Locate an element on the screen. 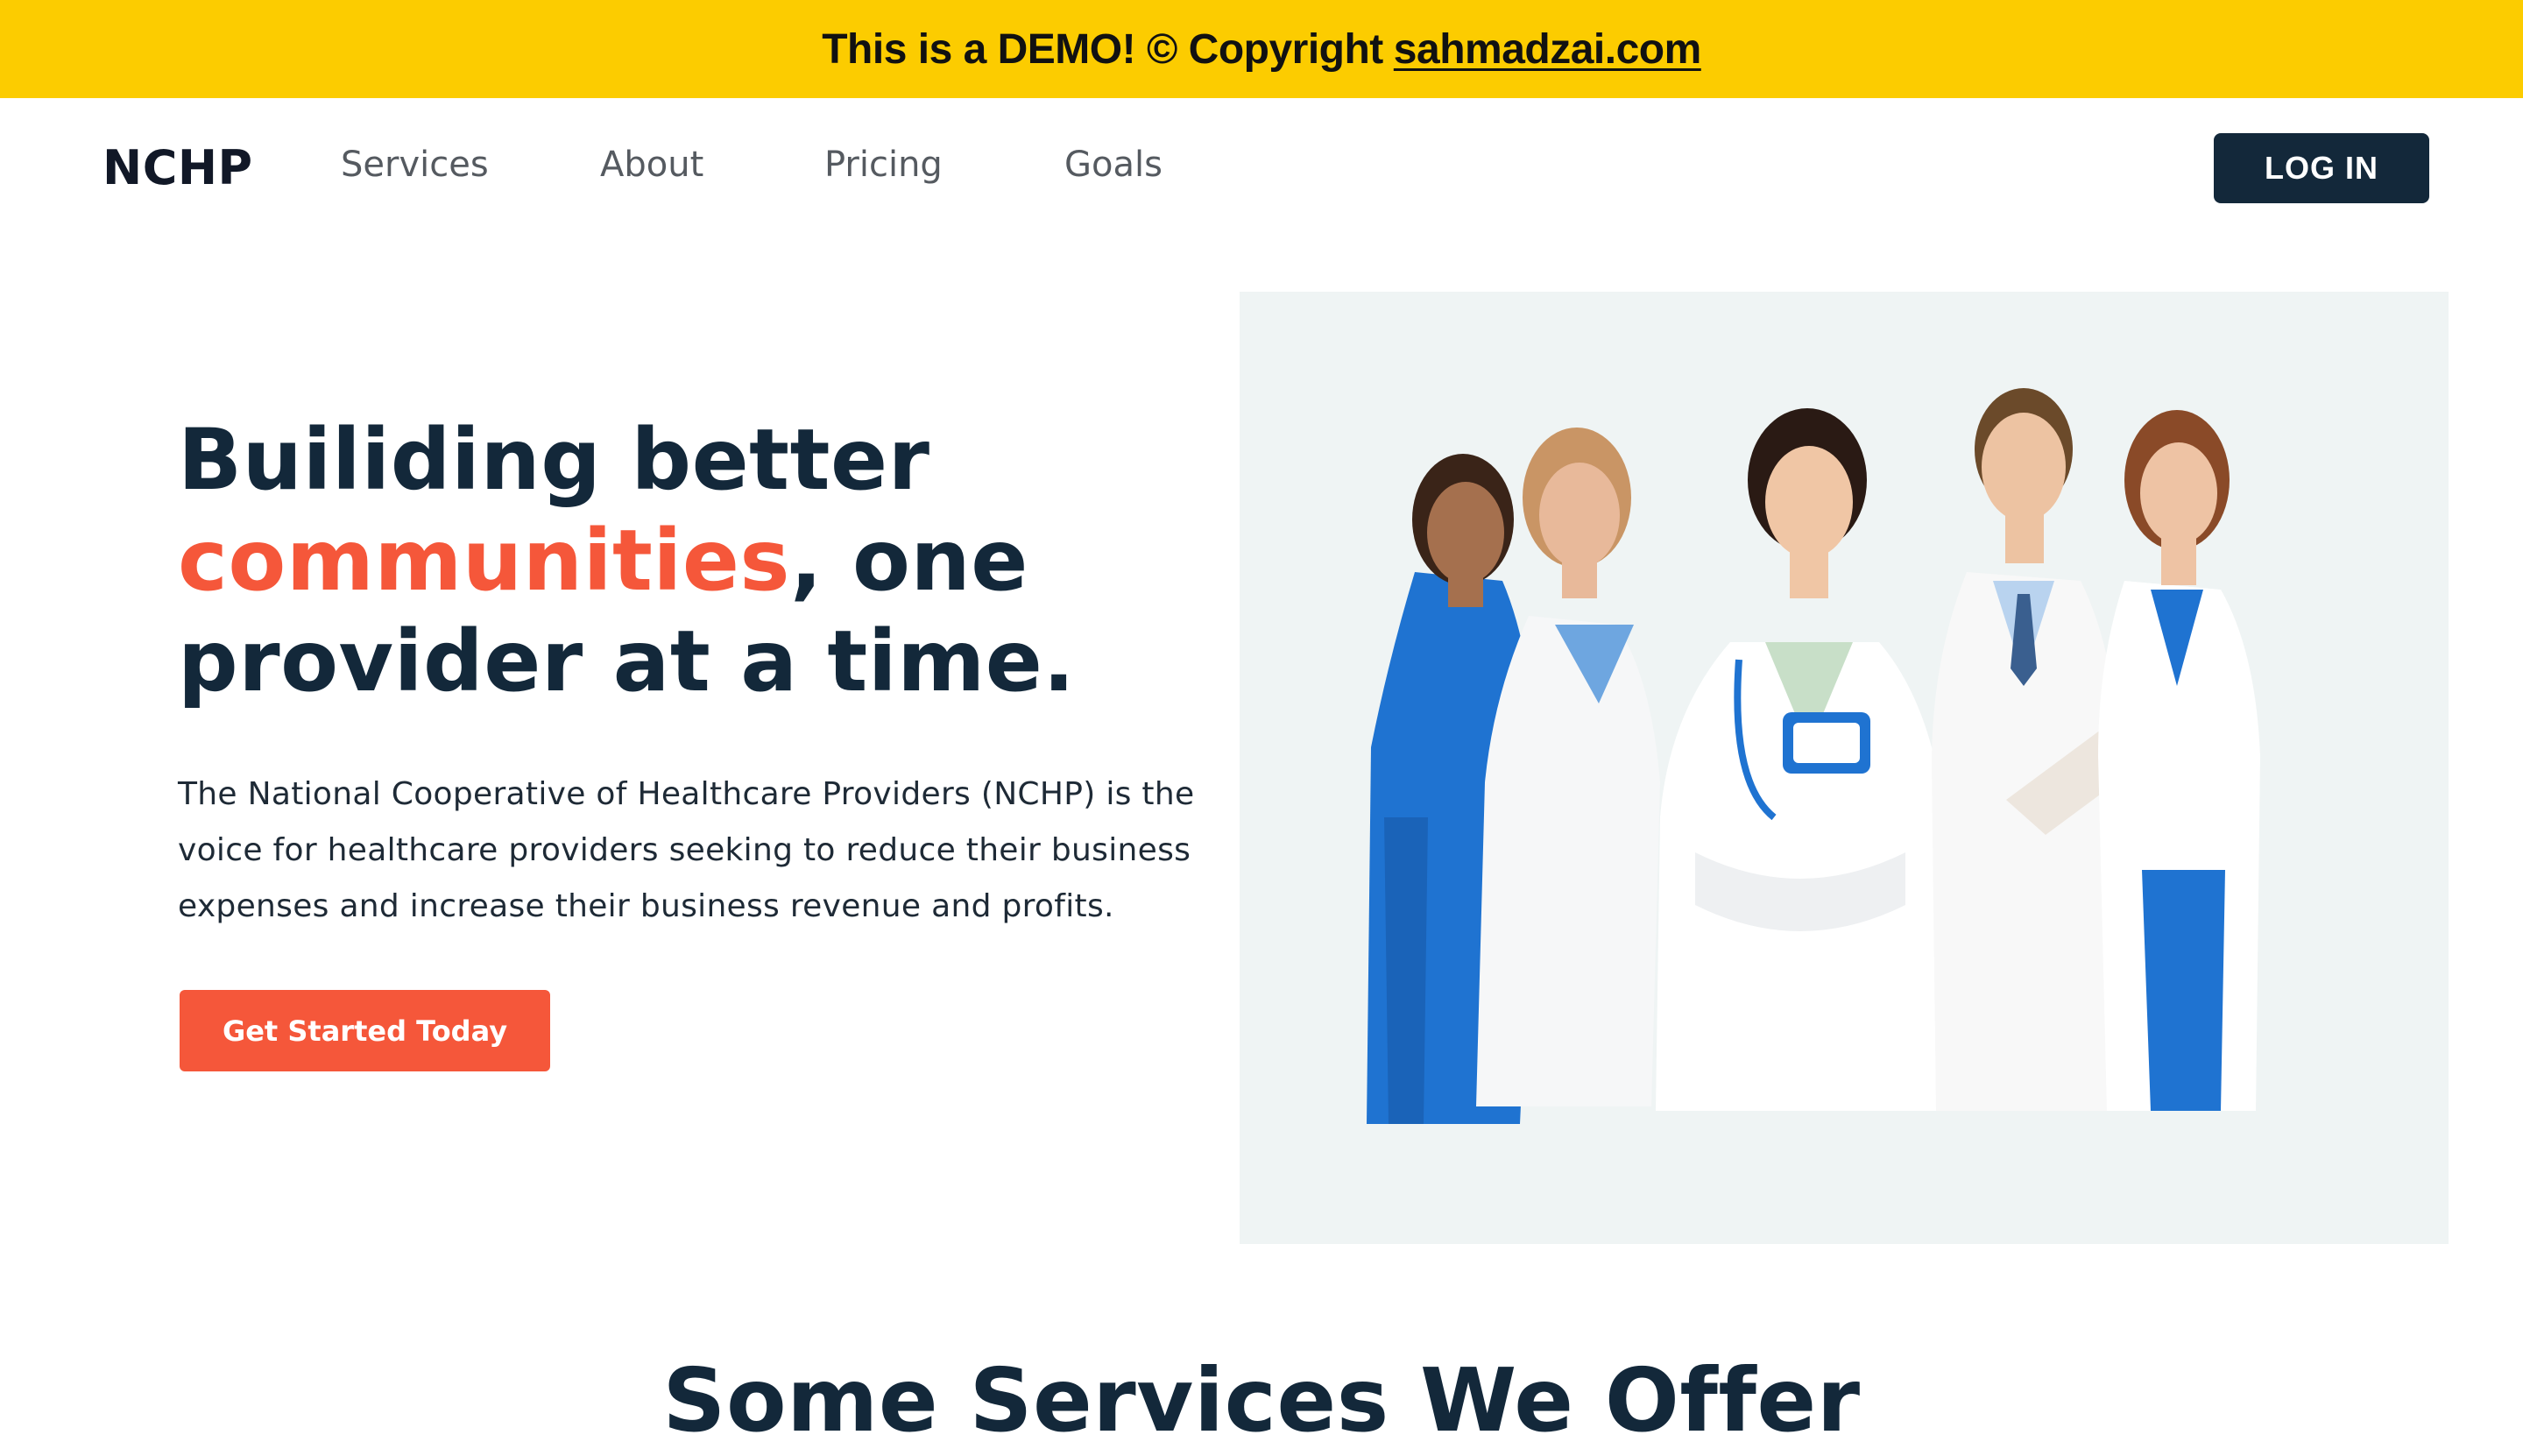 The width and height of the screenshot is (2523, 1456). get-started-button: Get Started Today is located at coordinates (365, 1030).